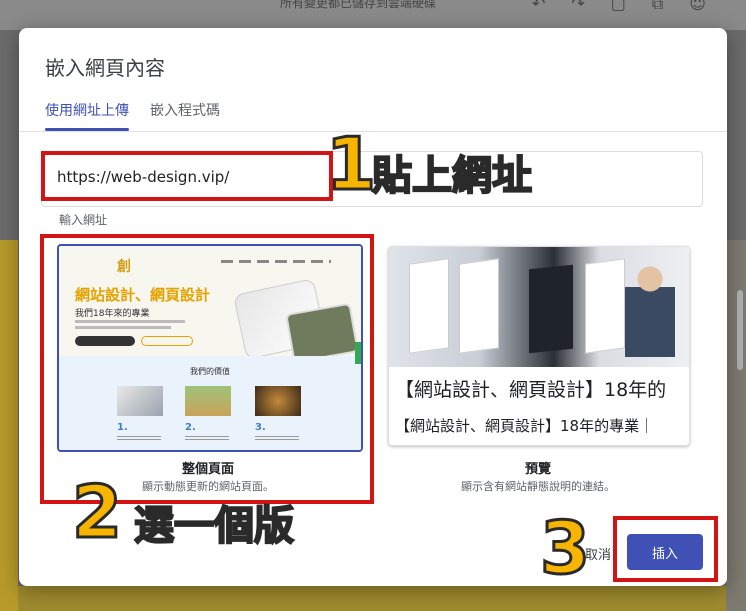  What do you see at coordinates (105, 68) in the screenshot?
I see `dialog-title: 嵌入網頁內容` at bounding box center [105, 68].